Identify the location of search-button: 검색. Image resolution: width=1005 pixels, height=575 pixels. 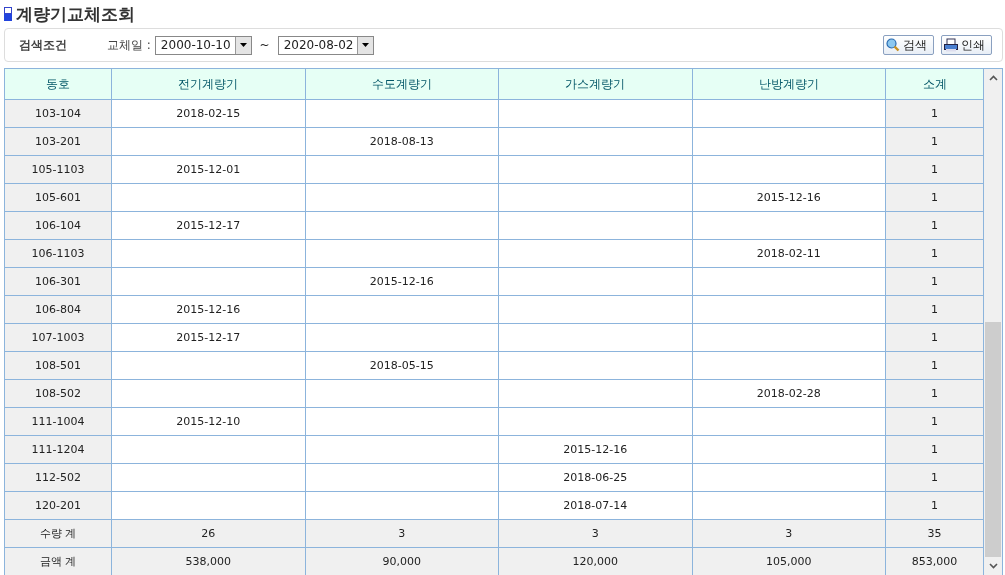
(908, 45).